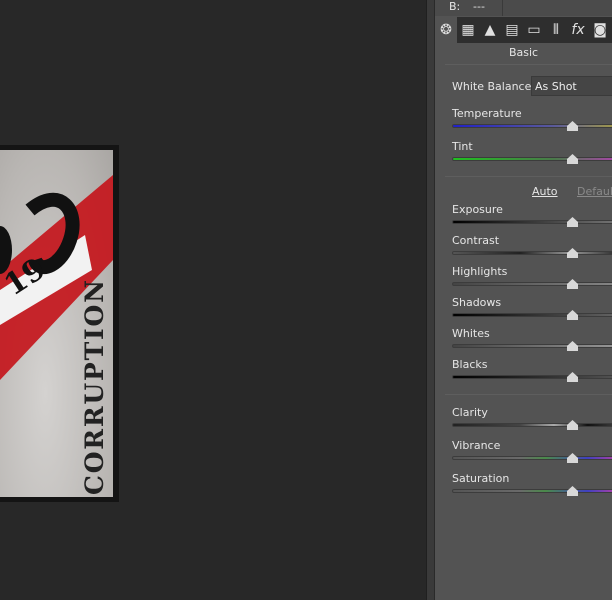 This screenshot has width=612, height=600. I want to click on default-link: Default, so click(594, 191).